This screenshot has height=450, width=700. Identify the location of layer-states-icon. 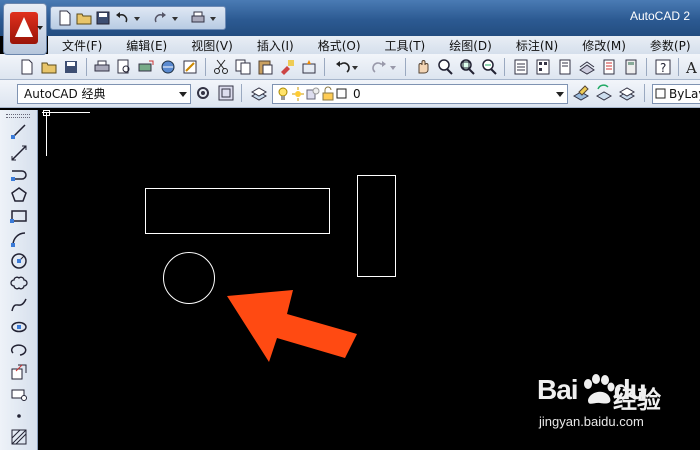
(627, 93).